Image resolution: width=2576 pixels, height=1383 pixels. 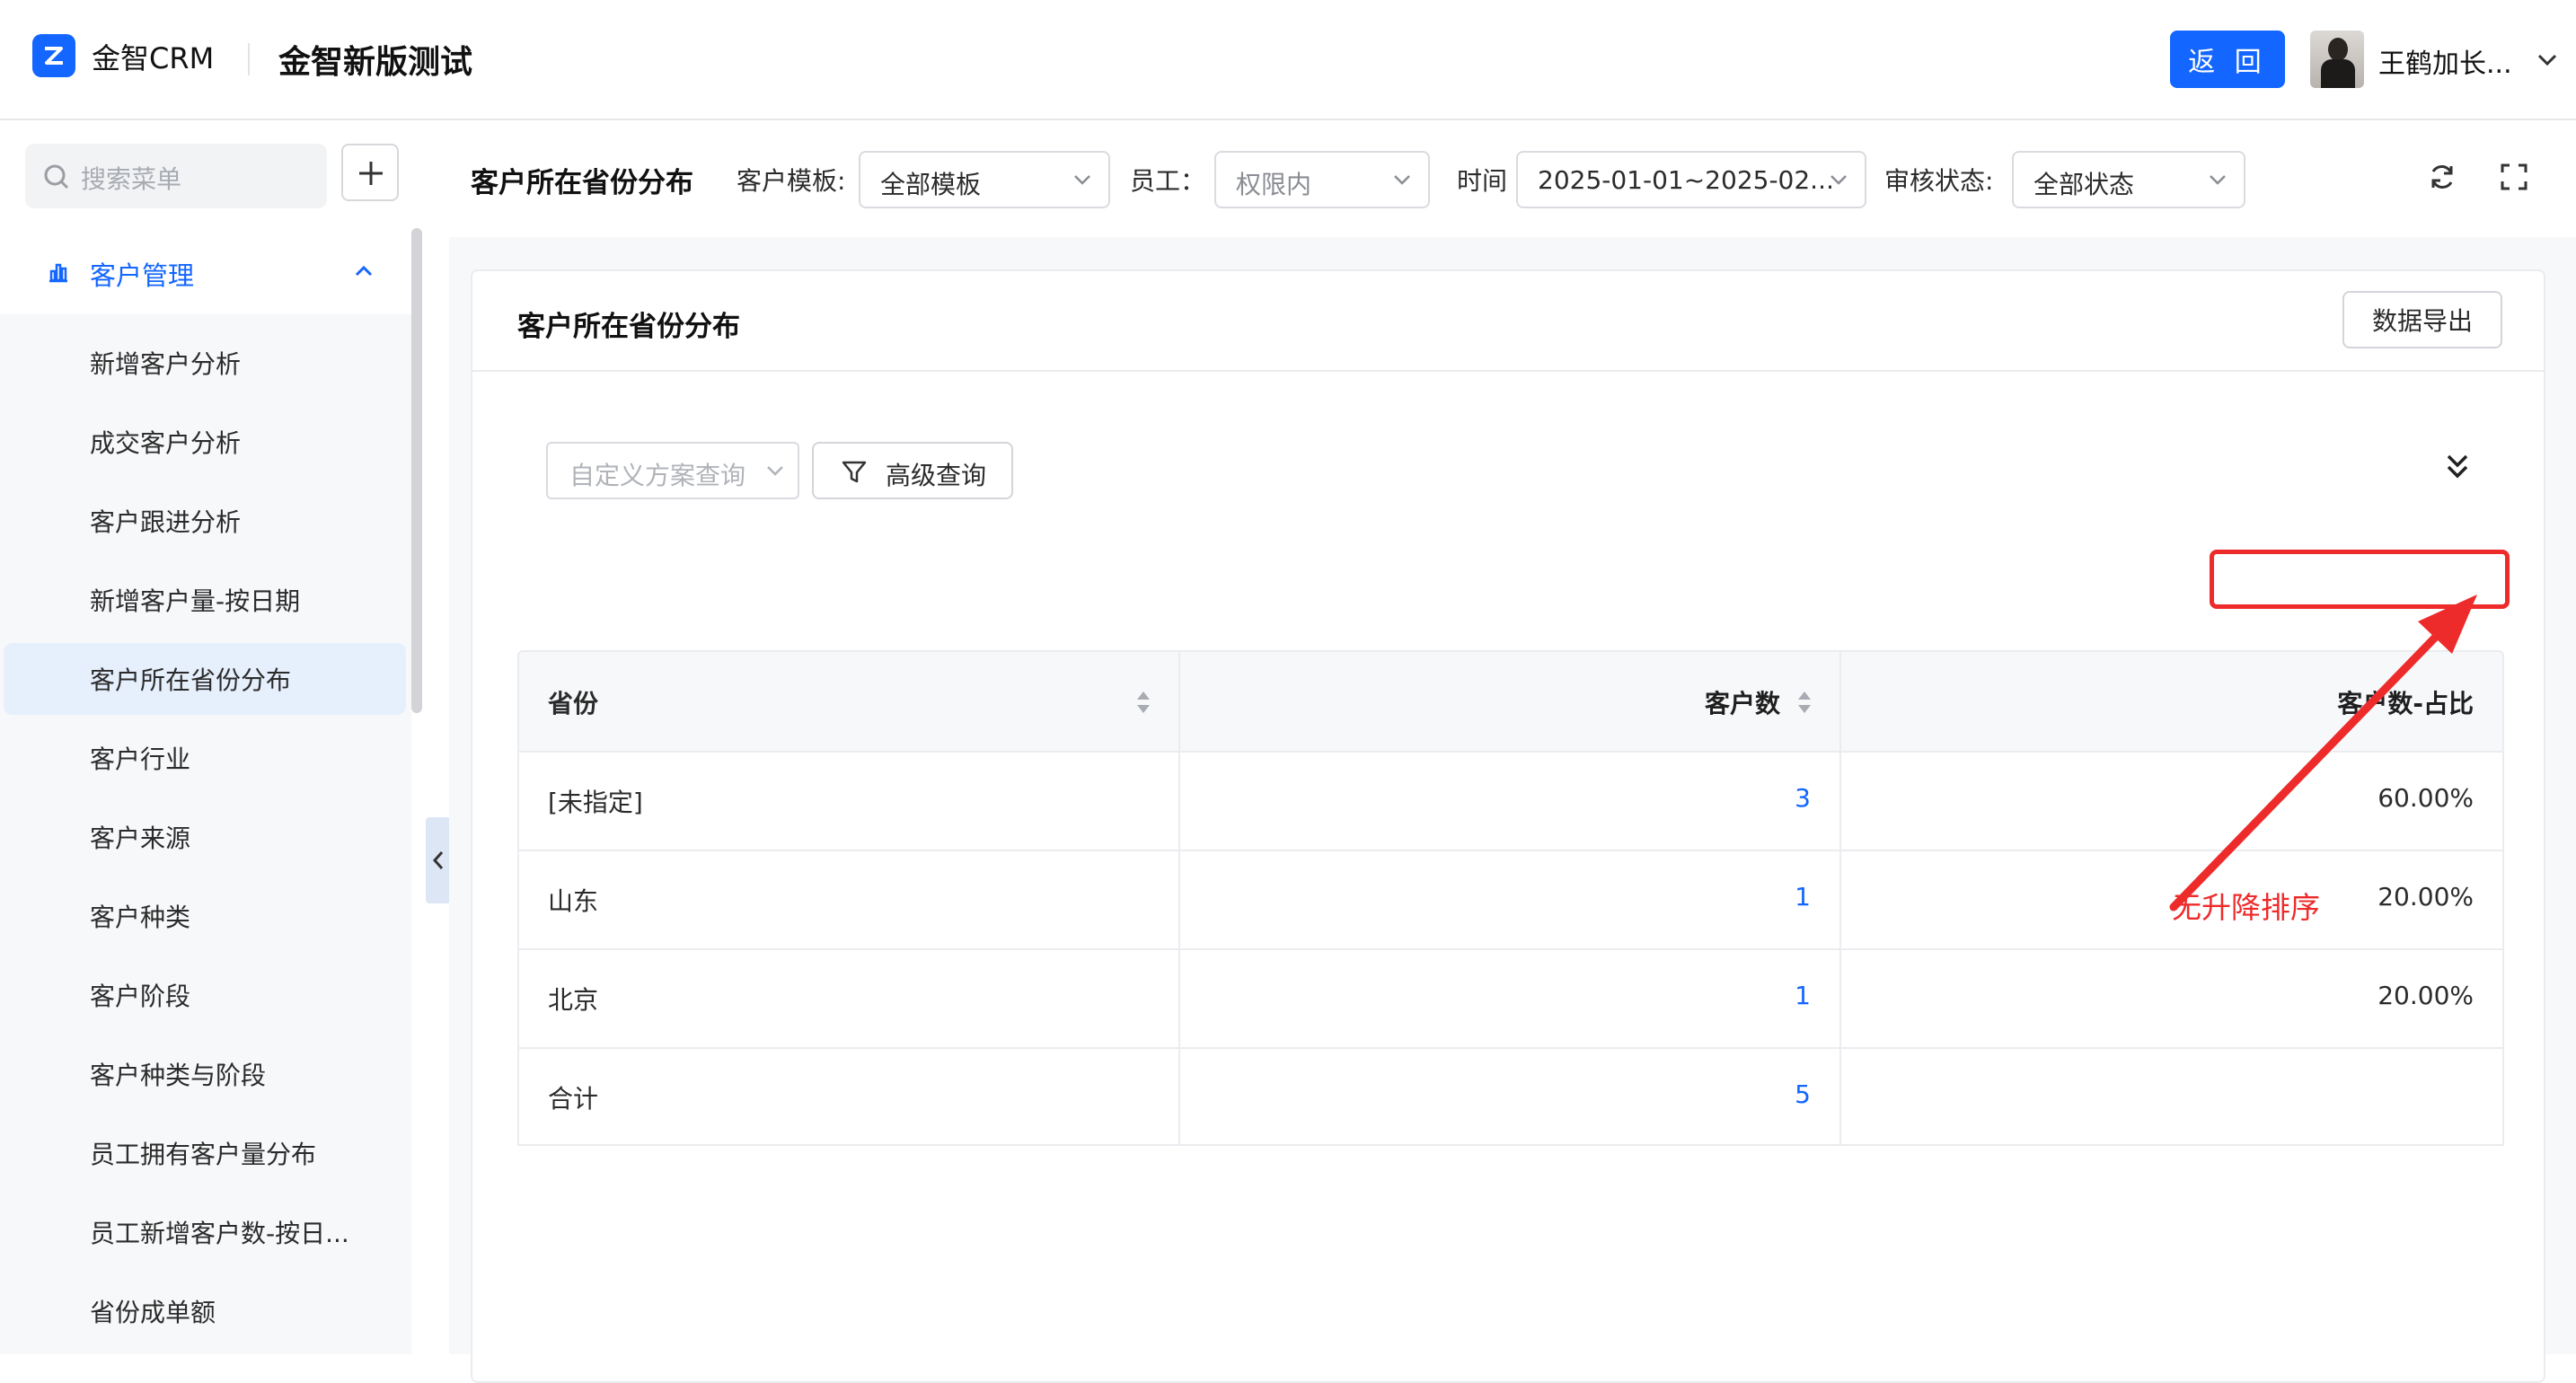 What do you see at coordinates (2227, 59) in the screenshot?
I see `back-button: 返 回` at bounding box center [2227, 59].